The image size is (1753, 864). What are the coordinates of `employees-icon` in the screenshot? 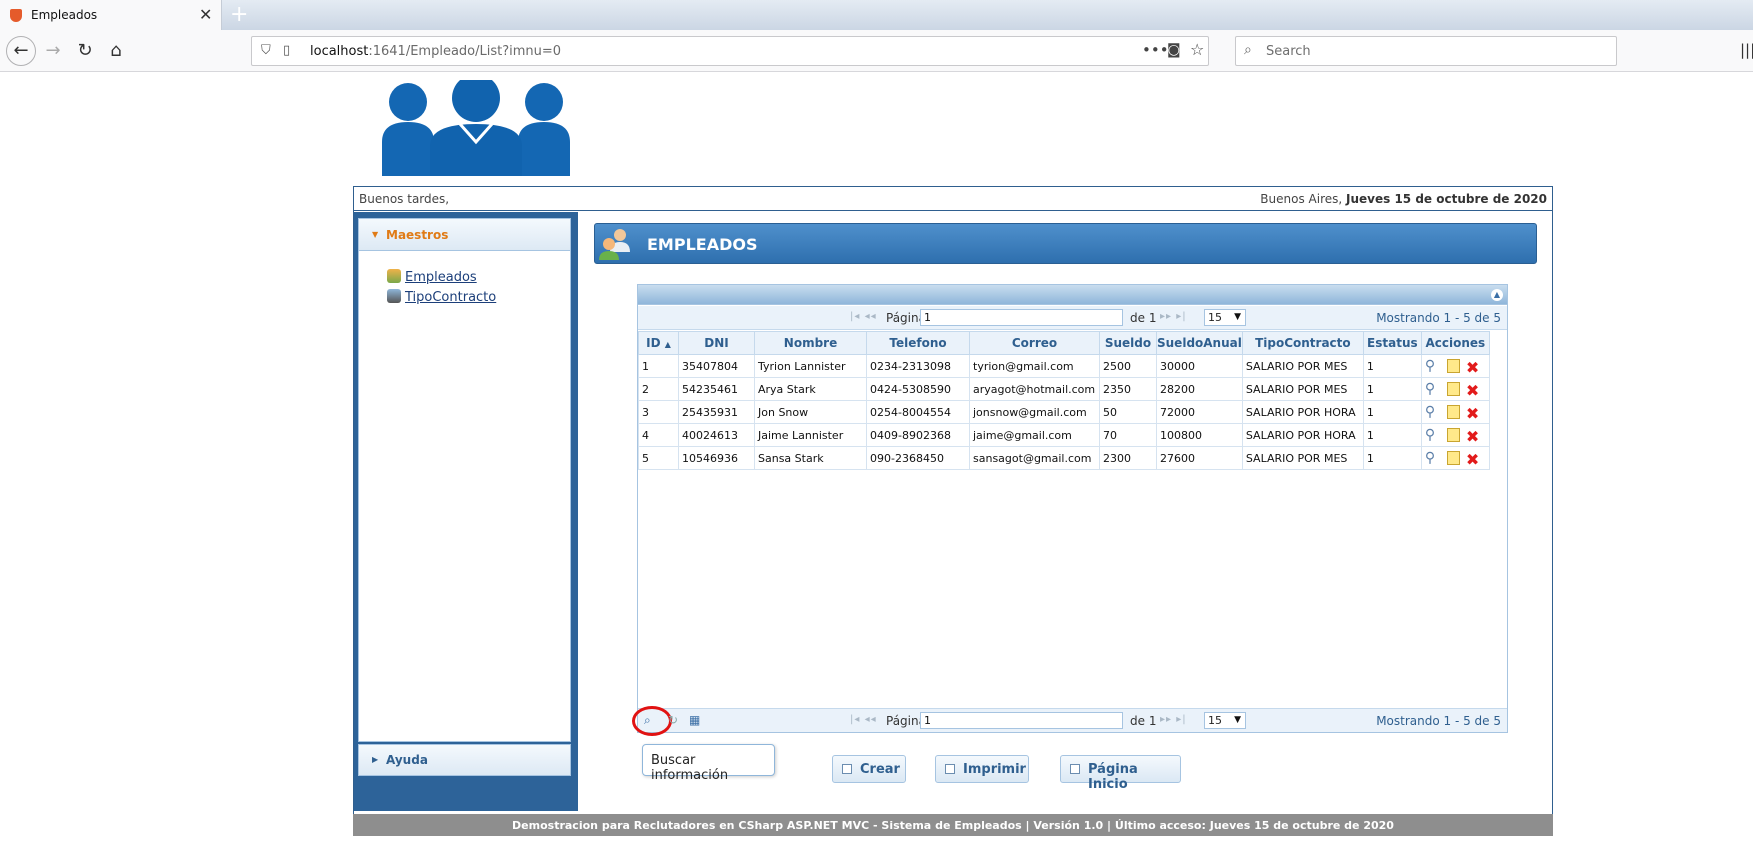 It's located at (614, 244).